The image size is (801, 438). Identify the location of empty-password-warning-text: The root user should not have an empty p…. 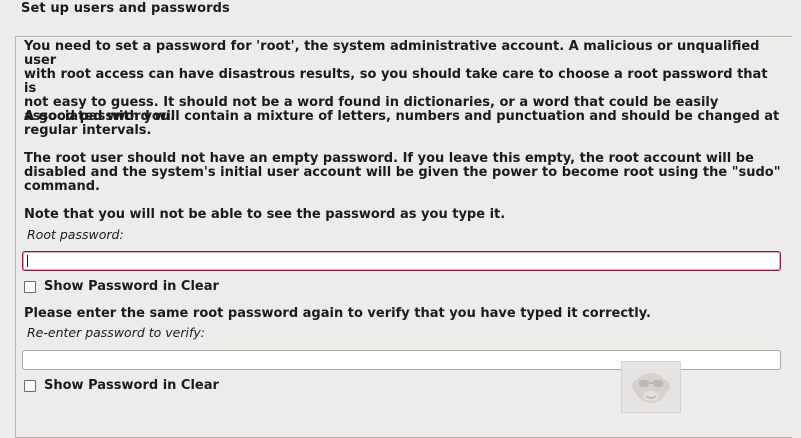
(402, 172).